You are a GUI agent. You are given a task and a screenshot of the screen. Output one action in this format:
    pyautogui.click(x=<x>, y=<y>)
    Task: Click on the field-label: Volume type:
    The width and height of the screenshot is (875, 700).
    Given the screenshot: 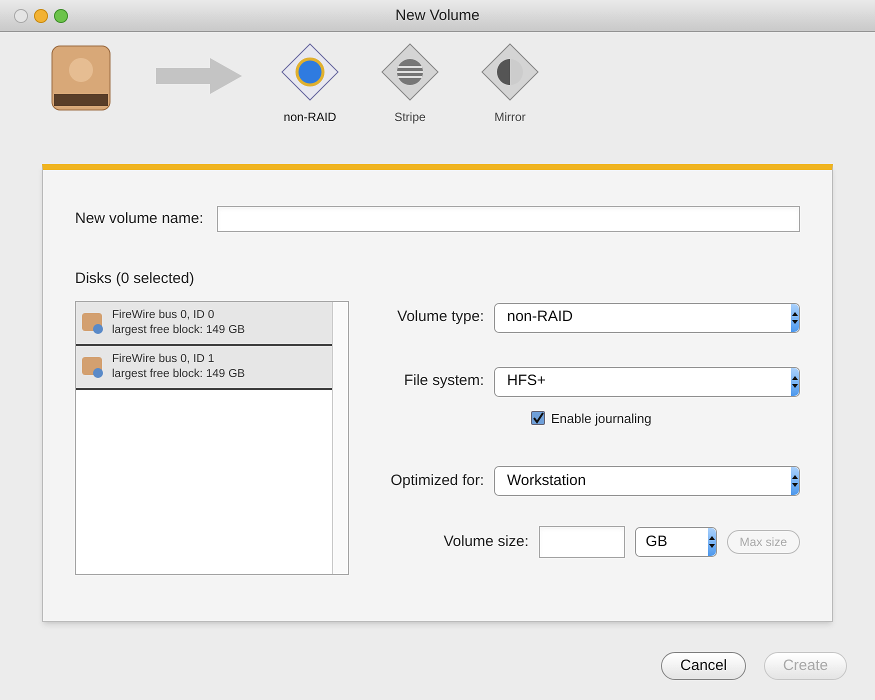 What is the action you would take?
    pyautogui.click(x=440, y=317)
    